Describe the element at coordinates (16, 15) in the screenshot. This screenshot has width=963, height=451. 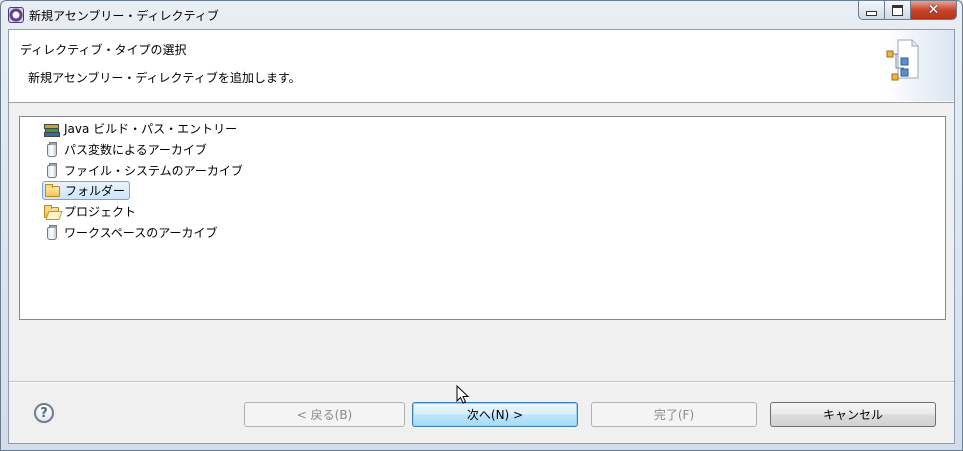
I see `eclipse-icon` at that location.